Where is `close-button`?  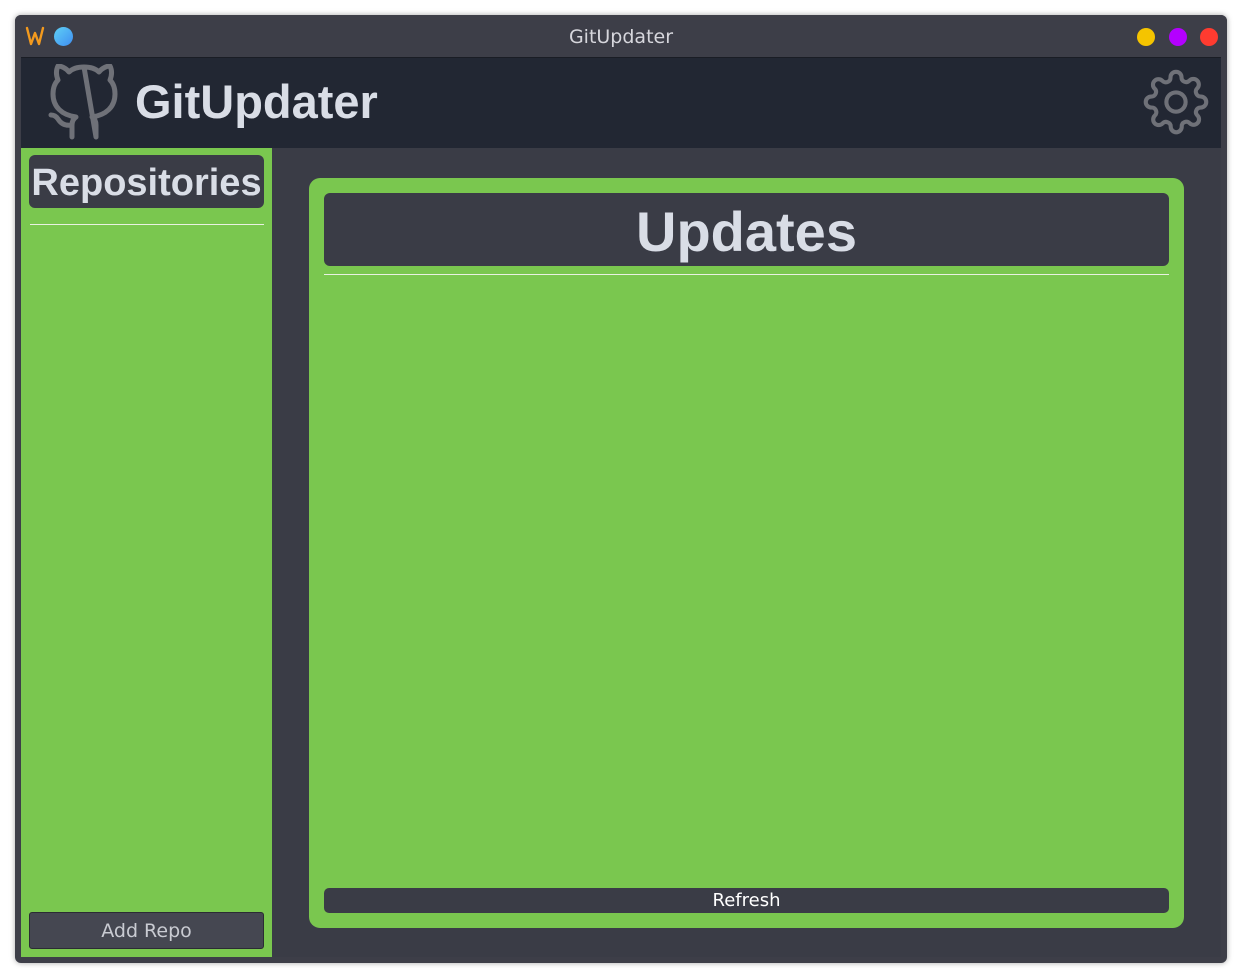
close-button is located at coordinates (1209, 37).